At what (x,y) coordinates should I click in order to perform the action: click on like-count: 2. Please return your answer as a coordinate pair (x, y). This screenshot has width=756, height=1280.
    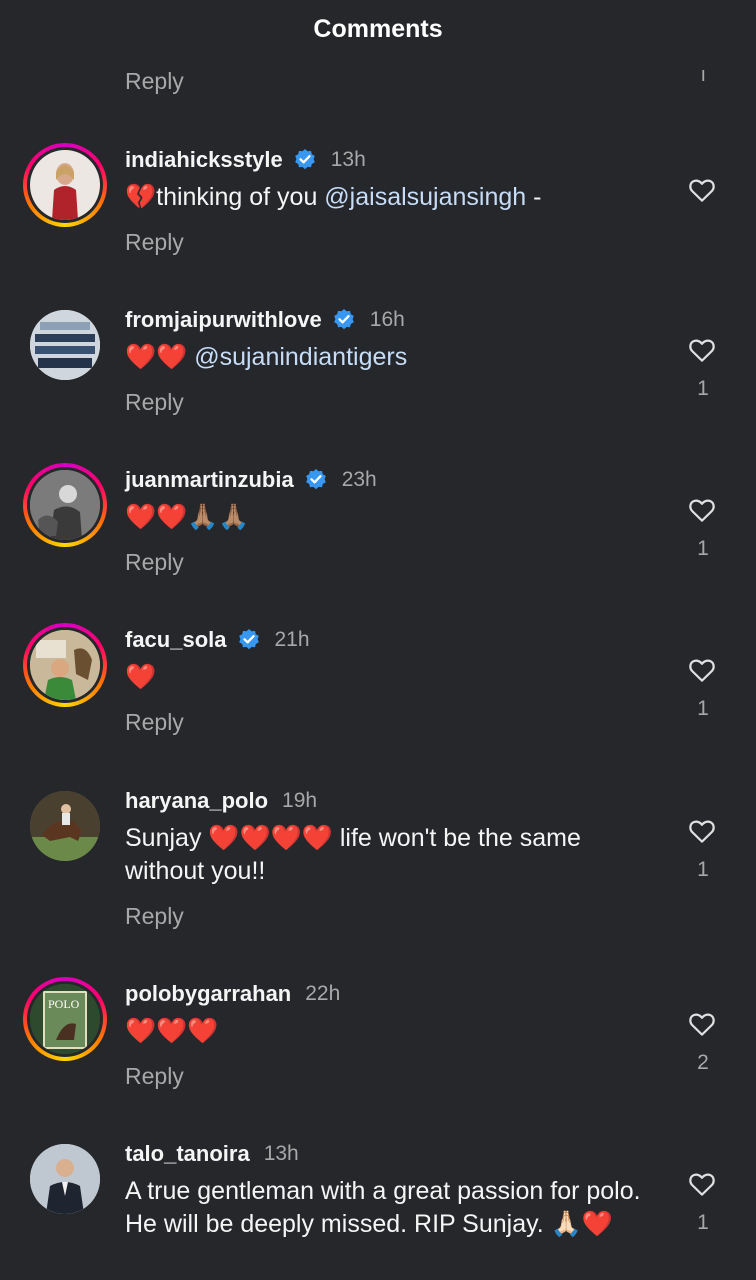
    Looking at the image, I should click on (703, 1062).